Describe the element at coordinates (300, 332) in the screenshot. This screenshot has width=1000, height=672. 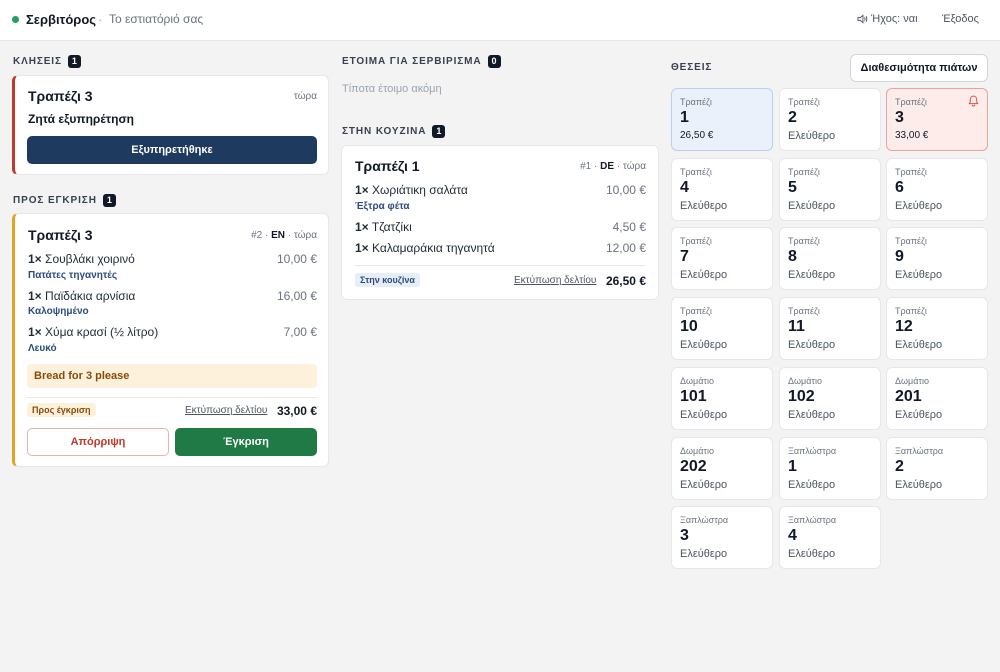
I see `item-price: 7,00 €` at that location.